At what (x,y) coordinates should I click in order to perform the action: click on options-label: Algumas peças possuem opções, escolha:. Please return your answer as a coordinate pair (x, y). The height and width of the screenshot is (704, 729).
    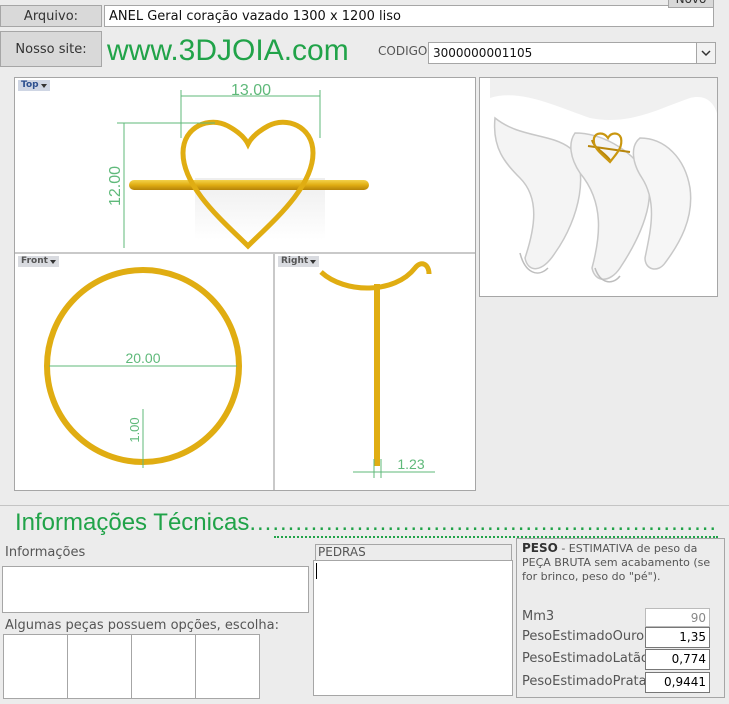
    Looking at the image, I should click on (142, 625).